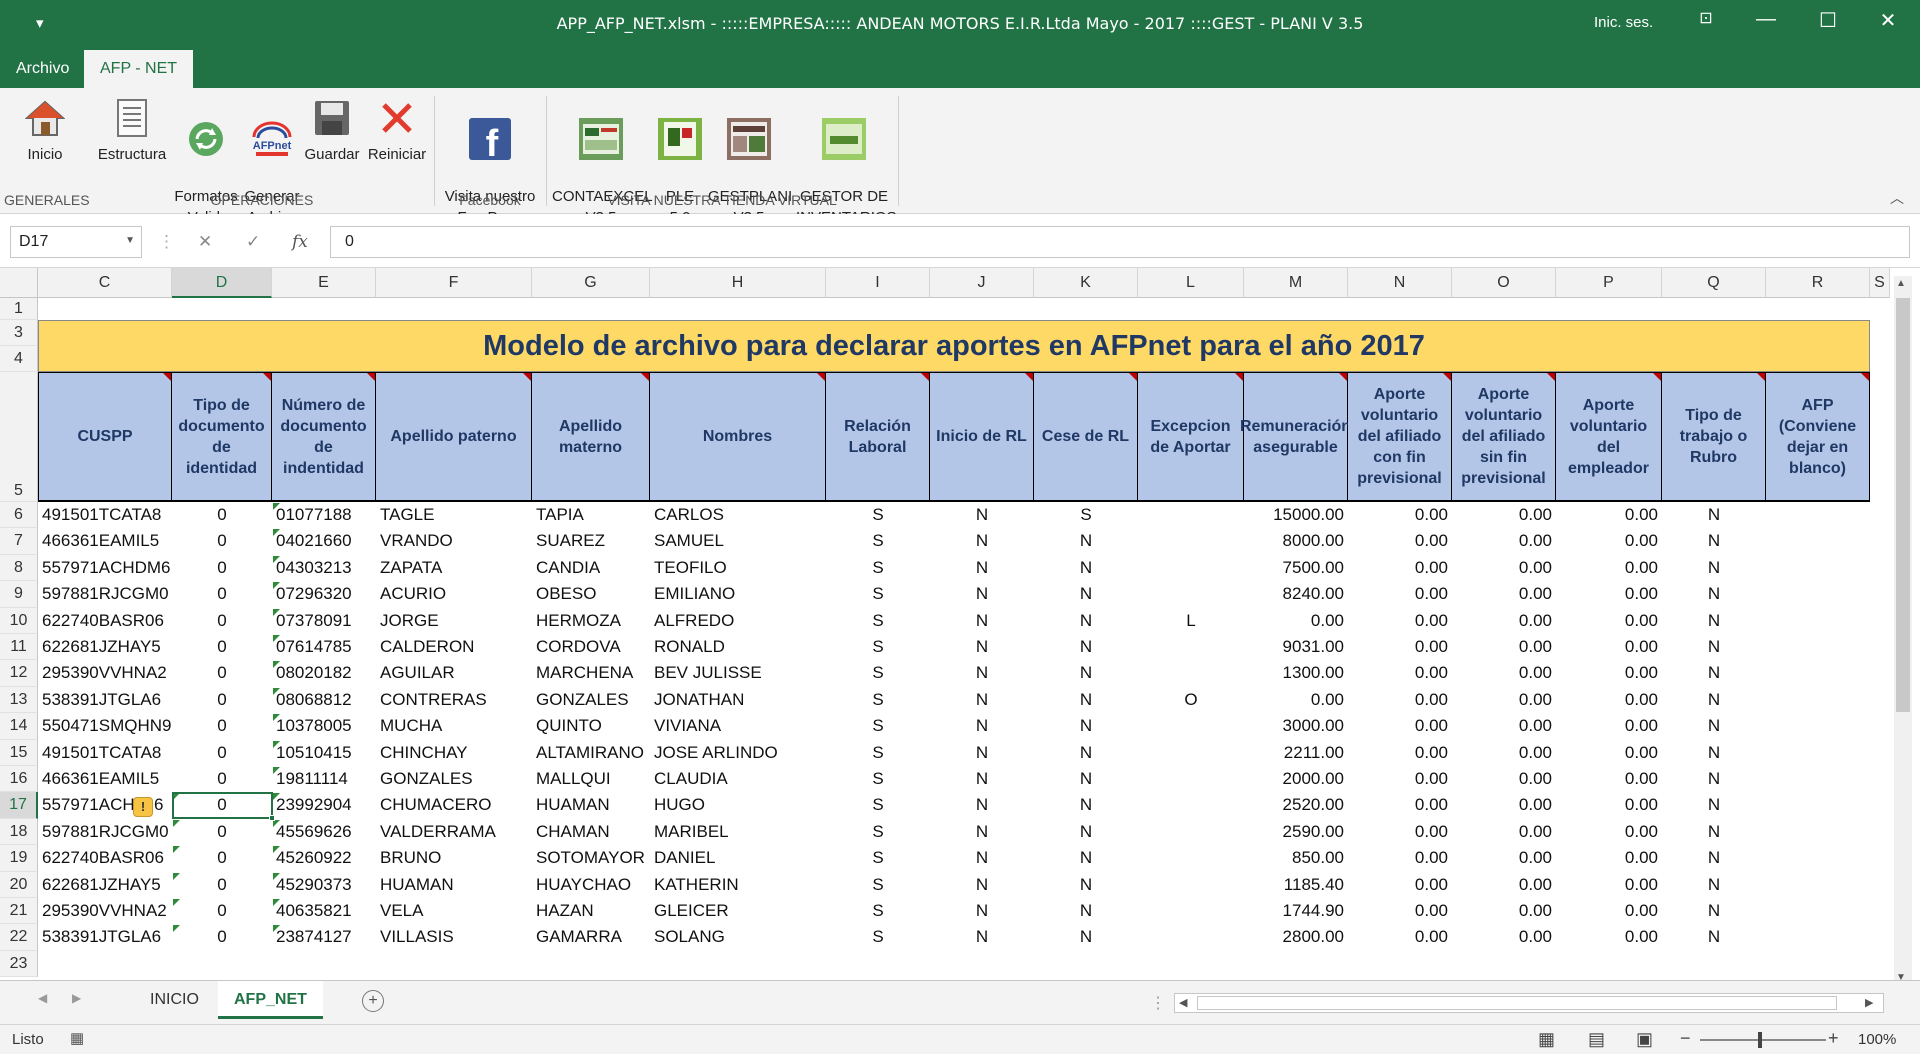 This screenshot has height=1054, width=1920. What do you see at coordinates (1903, 632) in the screenshot?
I see `vertical-scrollbar: ▲ ▼` at bounding box center [1903, 632].